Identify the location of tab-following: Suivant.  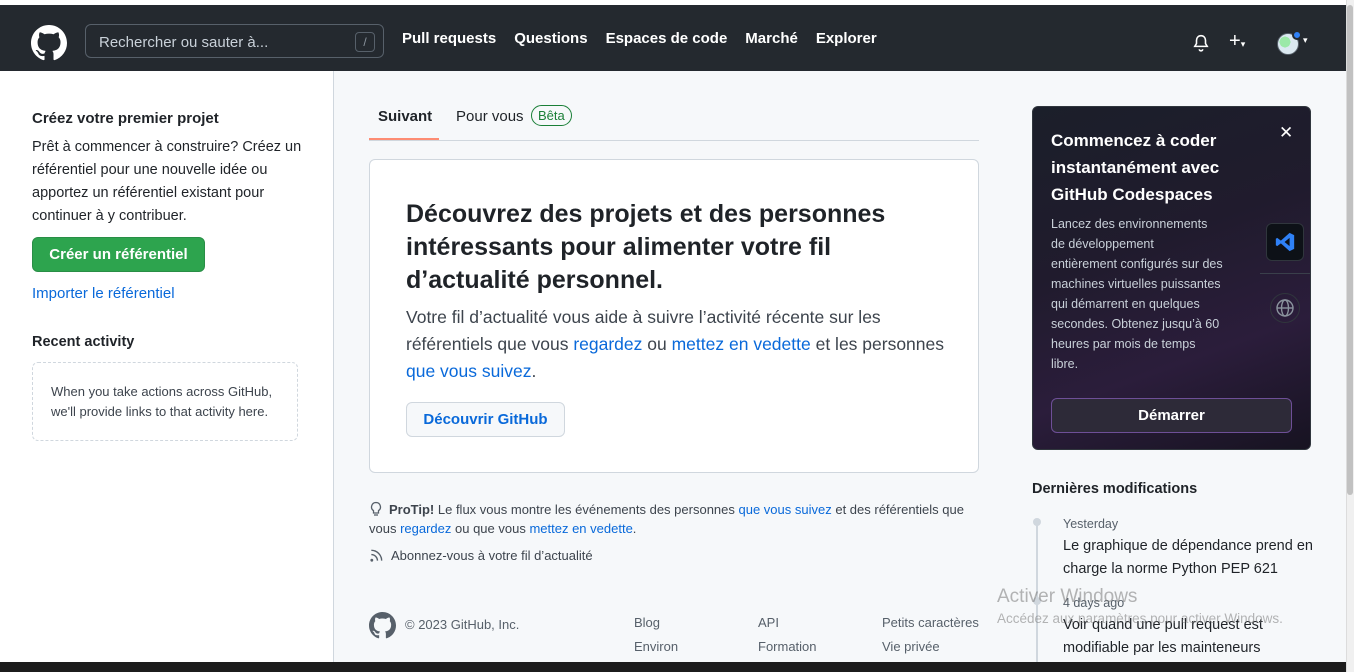
(405, 116).